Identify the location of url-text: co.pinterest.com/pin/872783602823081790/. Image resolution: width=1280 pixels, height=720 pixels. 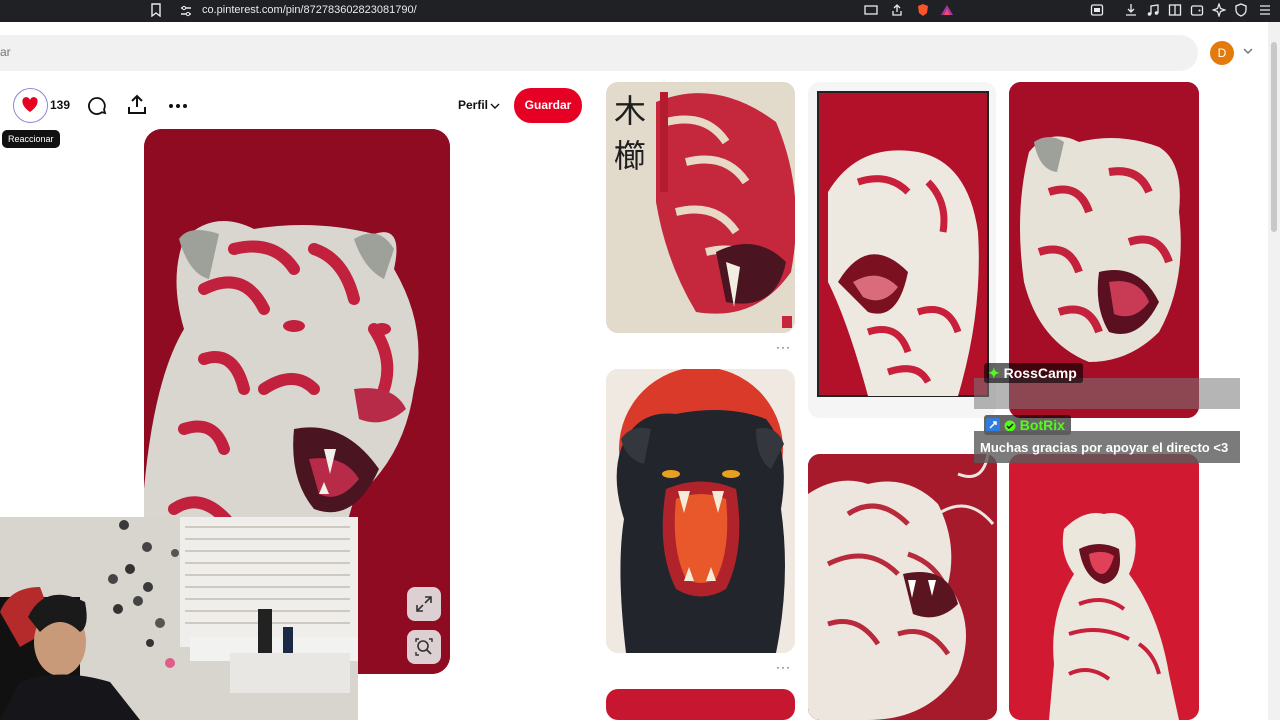
(309, 10).